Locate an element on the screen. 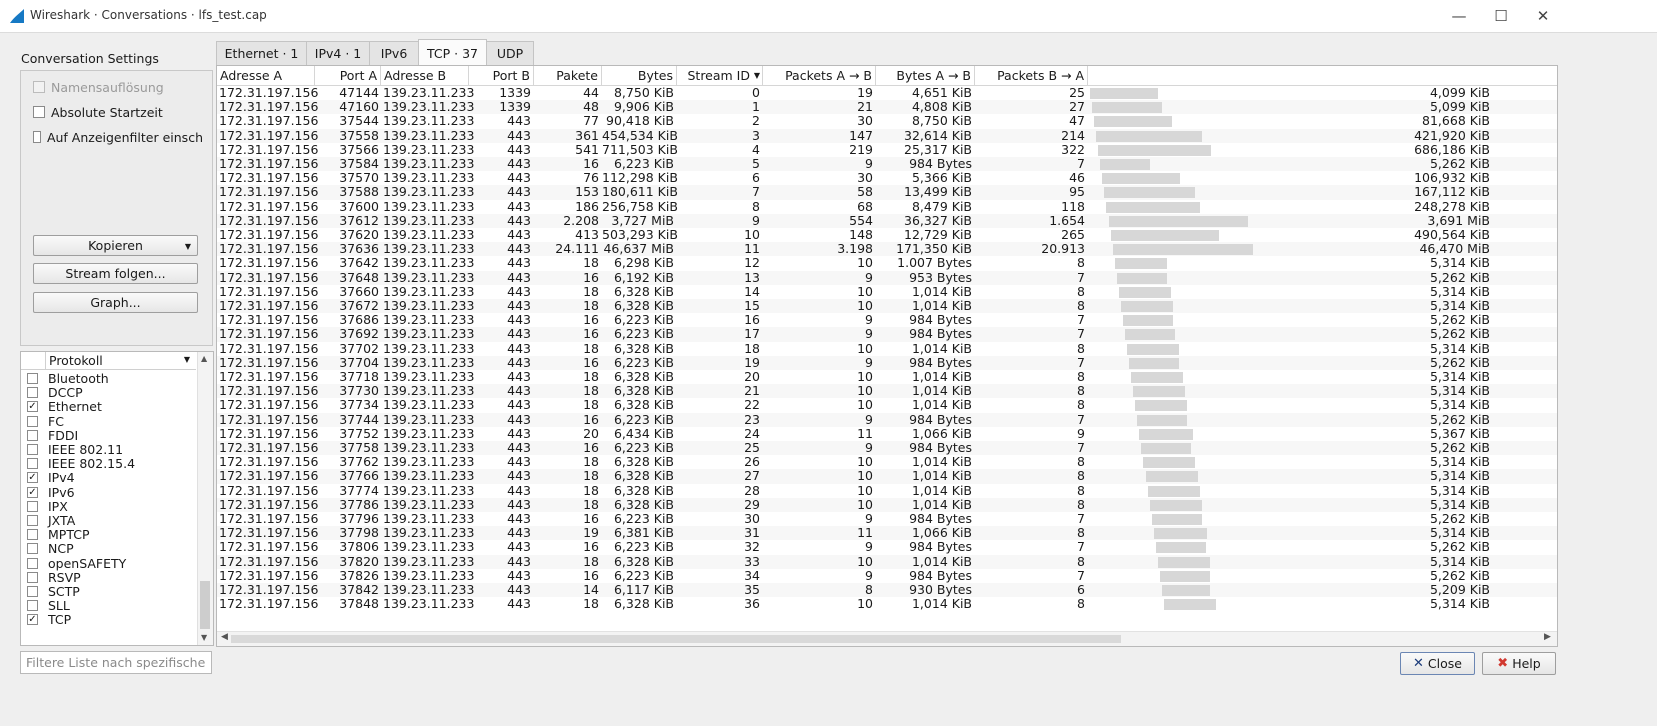 This screenshot has width=1657, height=726. scroll-right-icon: ▶ is located at coordinates (1547, 637).